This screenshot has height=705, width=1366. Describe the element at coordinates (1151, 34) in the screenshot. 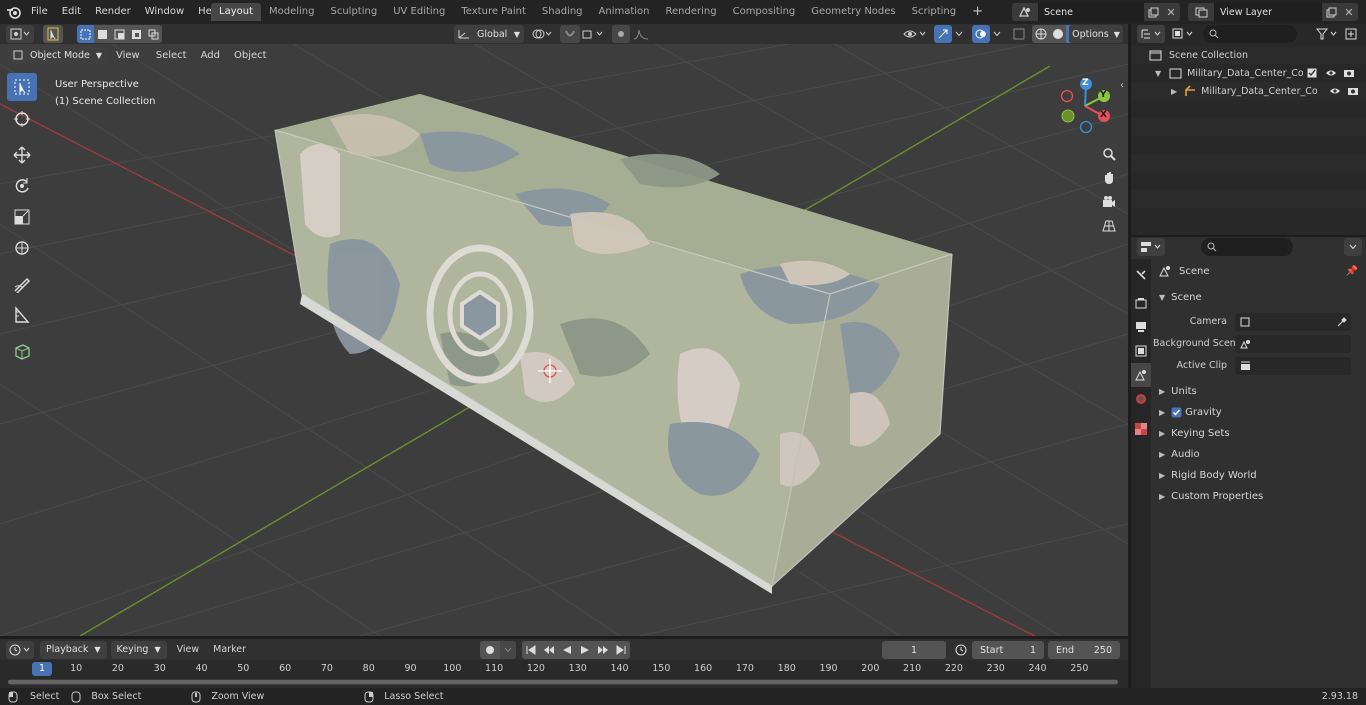

I see `outliner-editor-type-icon` at that location.